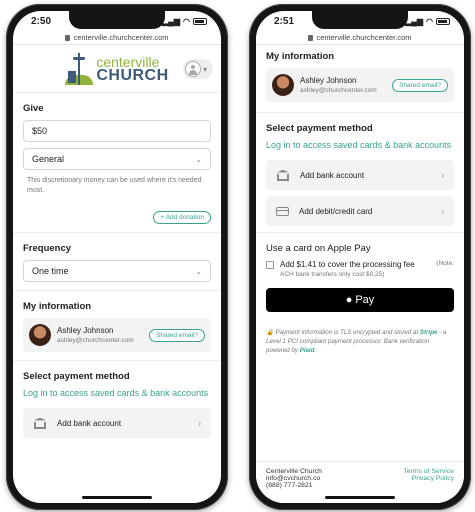  Describe the element at coordinates (33, 108) in the screenshot. I see `give-heading: Give` at that location.